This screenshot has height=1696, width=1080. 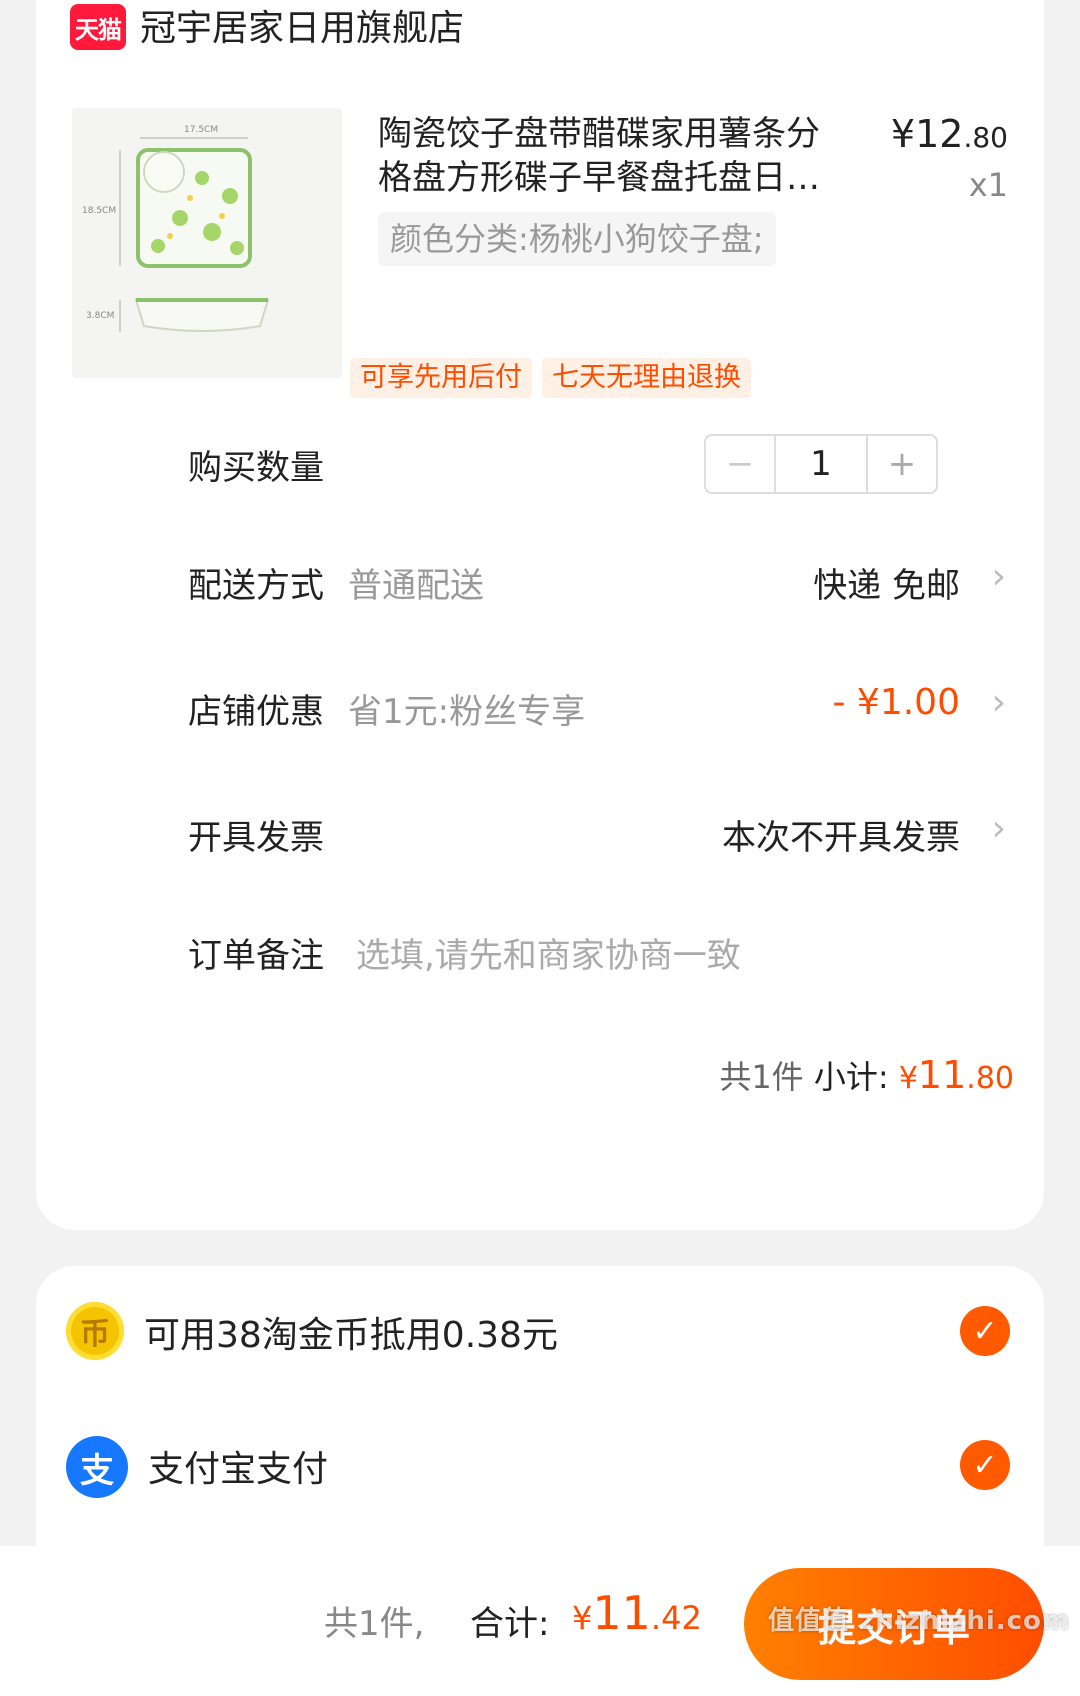 What do you see at coordinates (903, 134) in the screenshot?
I see `price-currency: ¥` at bounding box center [903, 134].